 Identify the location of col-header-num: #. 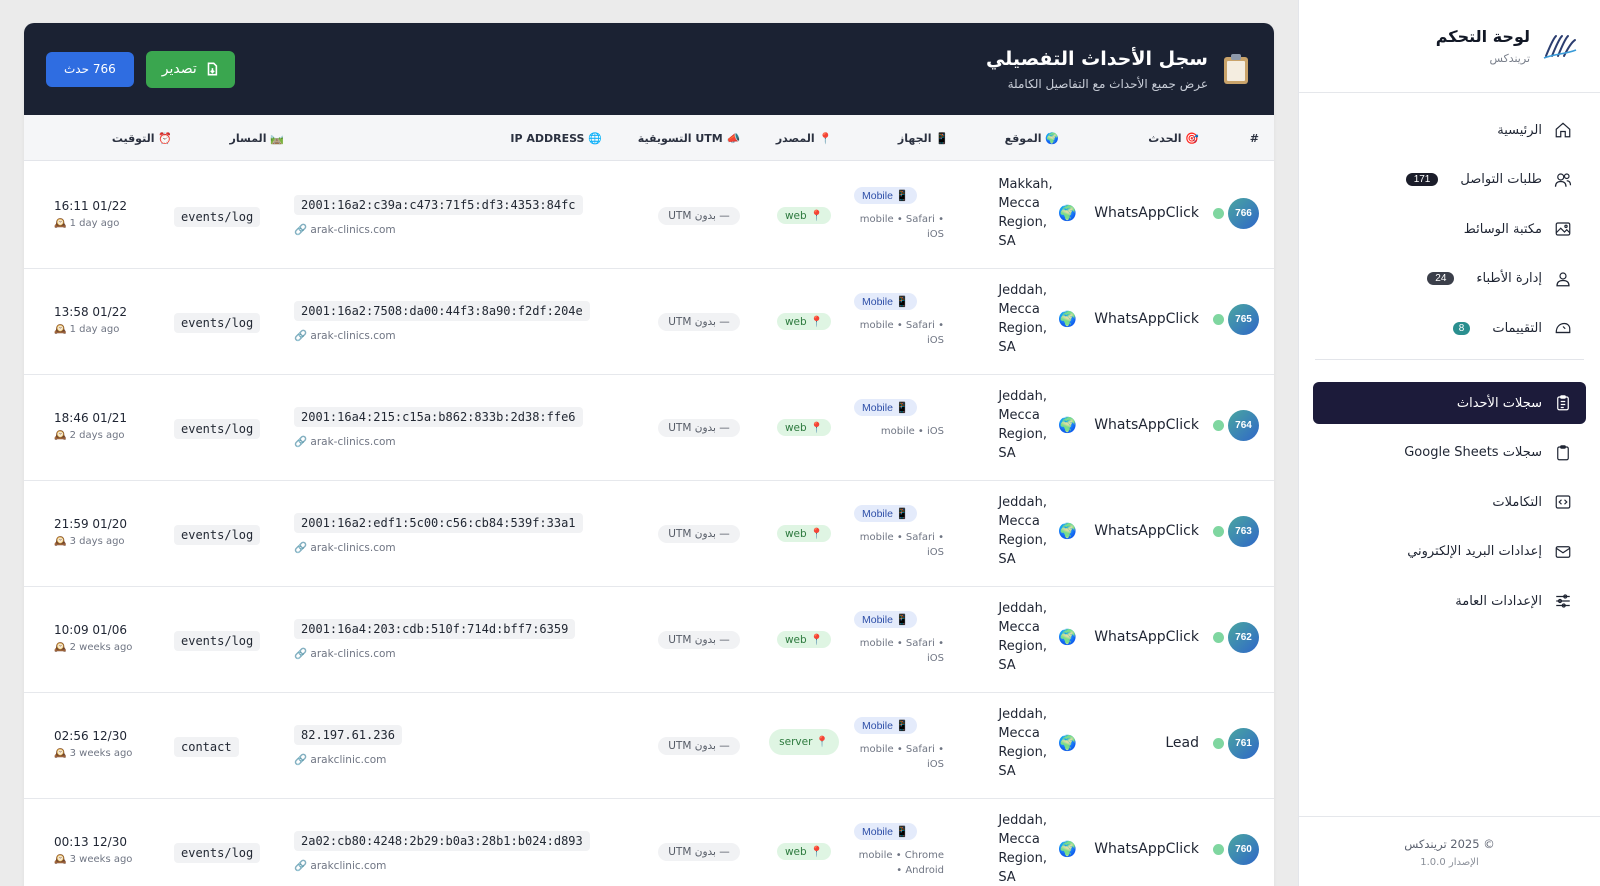
(1243, 138).